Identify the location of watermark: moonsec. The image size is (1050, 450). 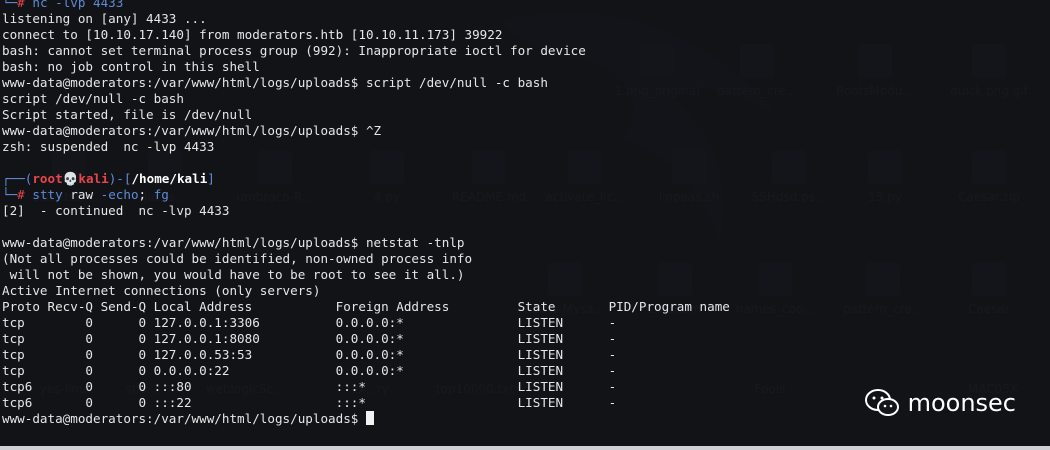
(940, 403).